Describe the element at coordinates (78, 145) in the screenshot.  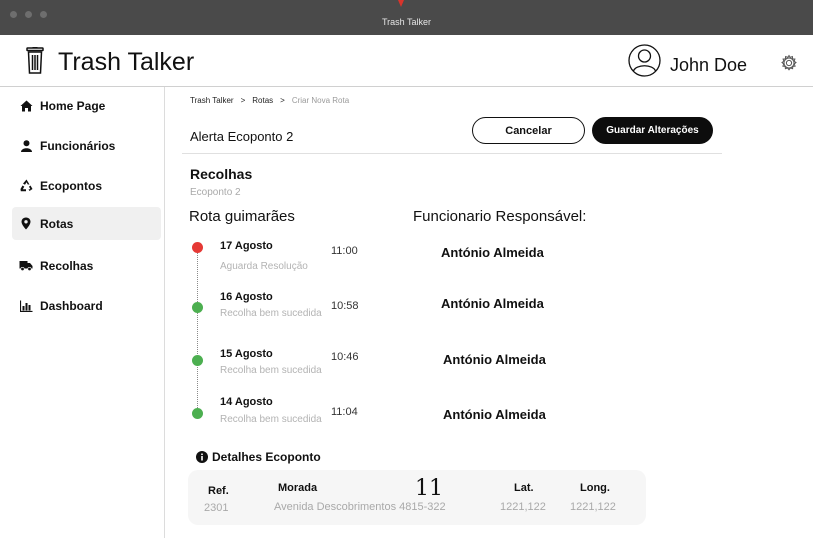
I see `sidebar-item-label: Funcionários` at that location.